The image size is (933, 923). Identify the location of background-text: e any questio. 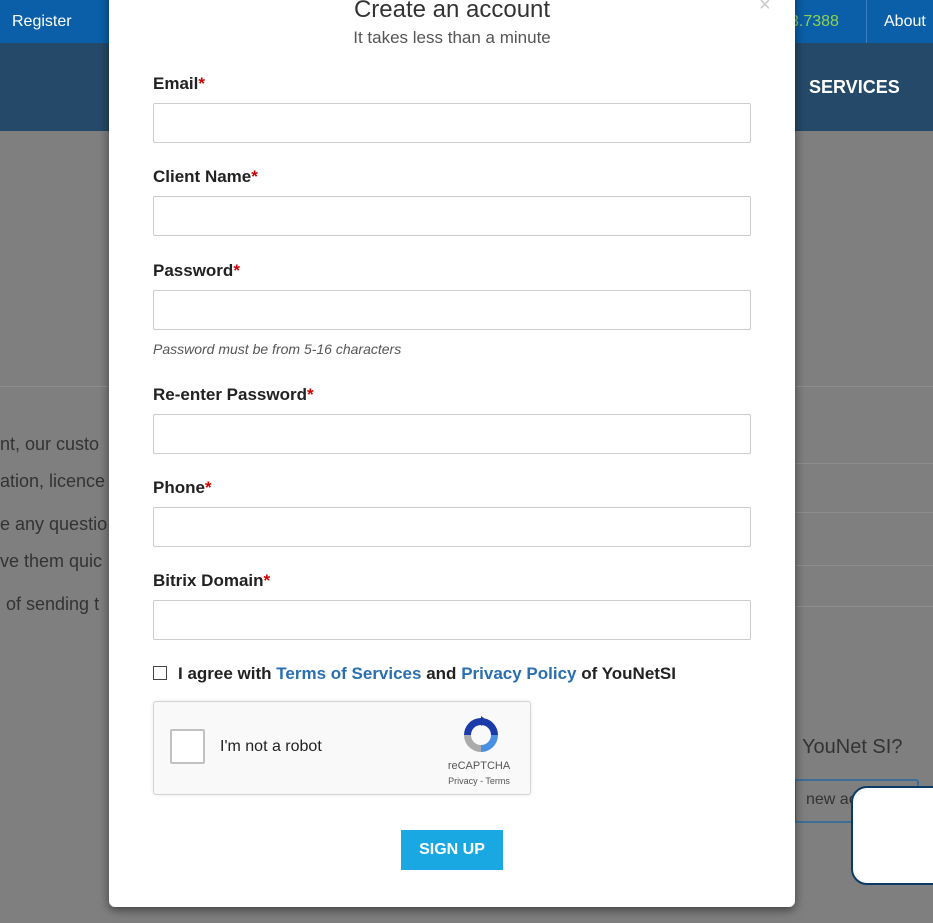
(54, 524).